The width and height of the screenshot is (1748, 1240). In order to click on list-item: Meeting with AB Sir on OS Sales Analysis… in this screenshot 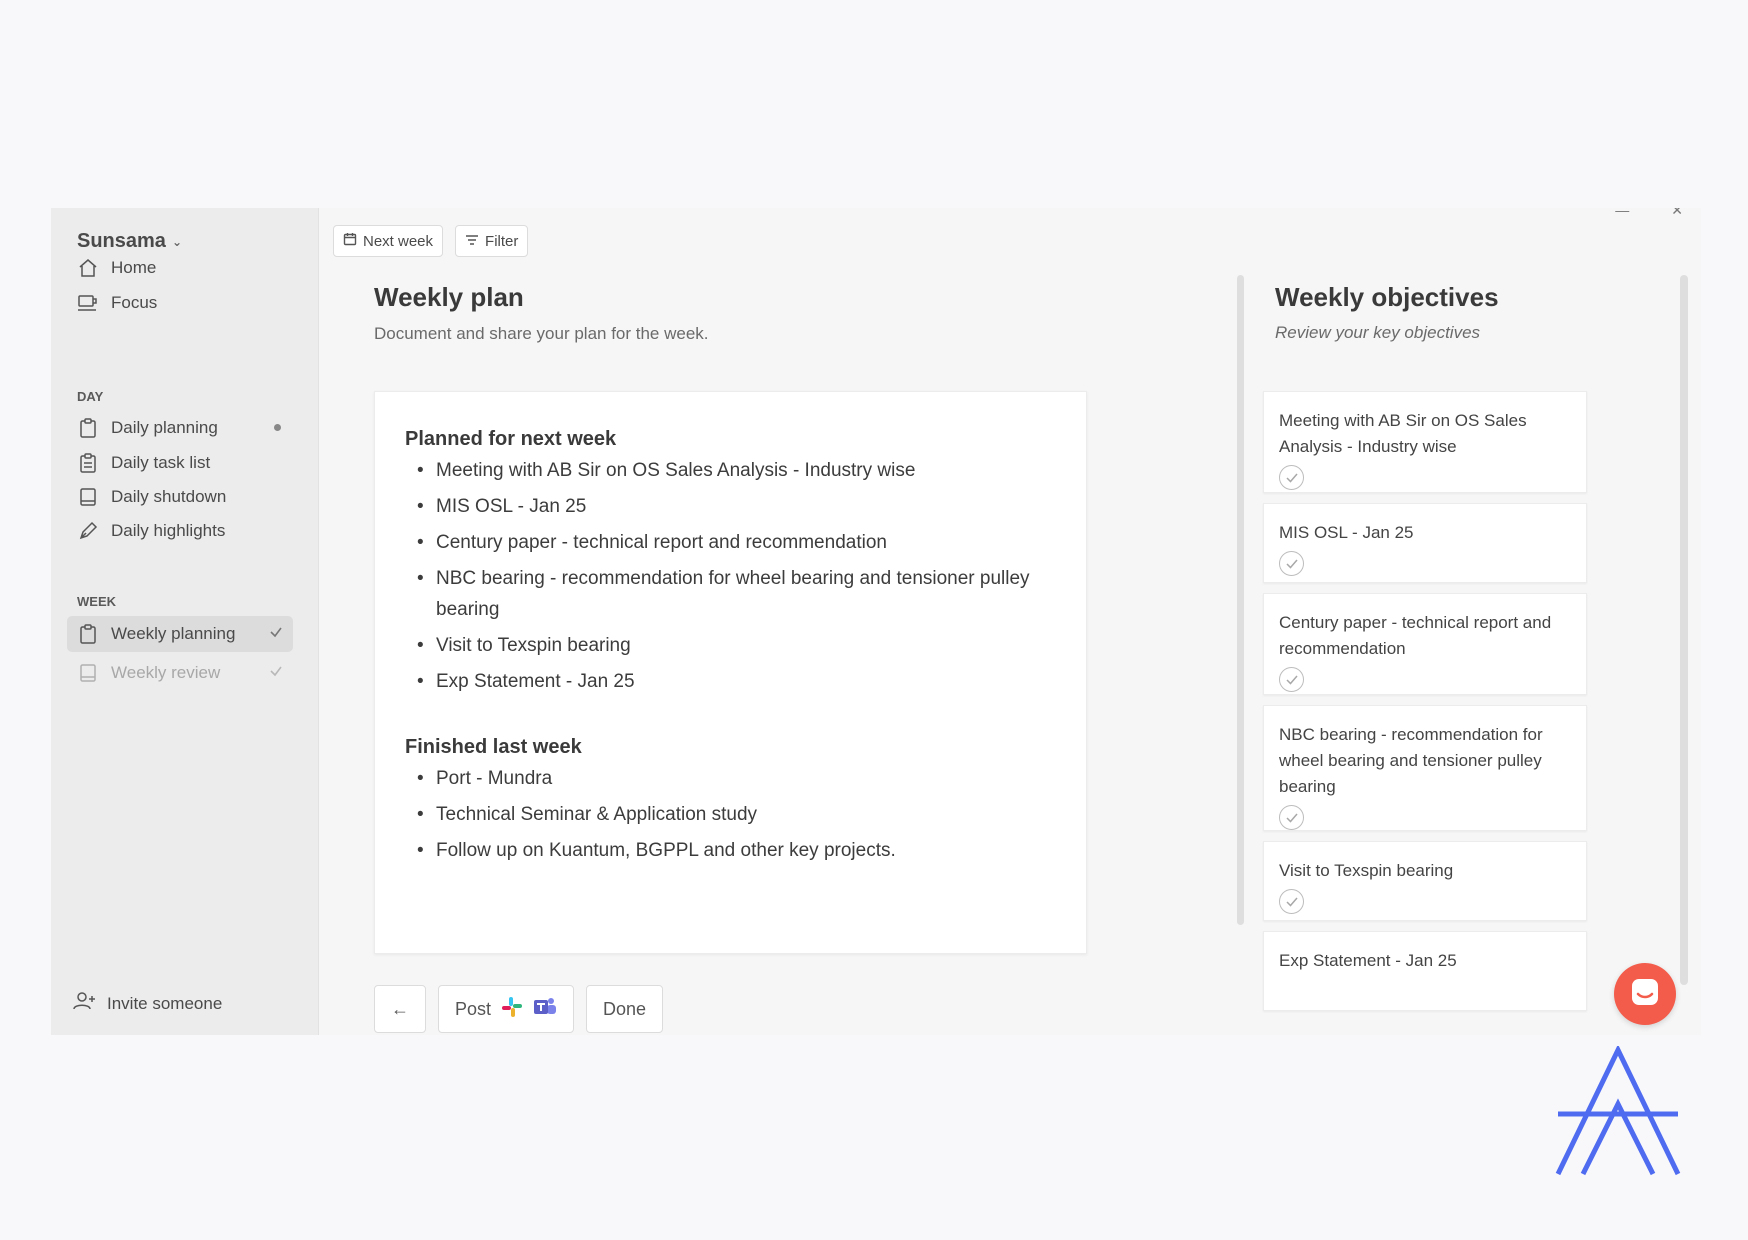, I will do `click(736, 470)`.